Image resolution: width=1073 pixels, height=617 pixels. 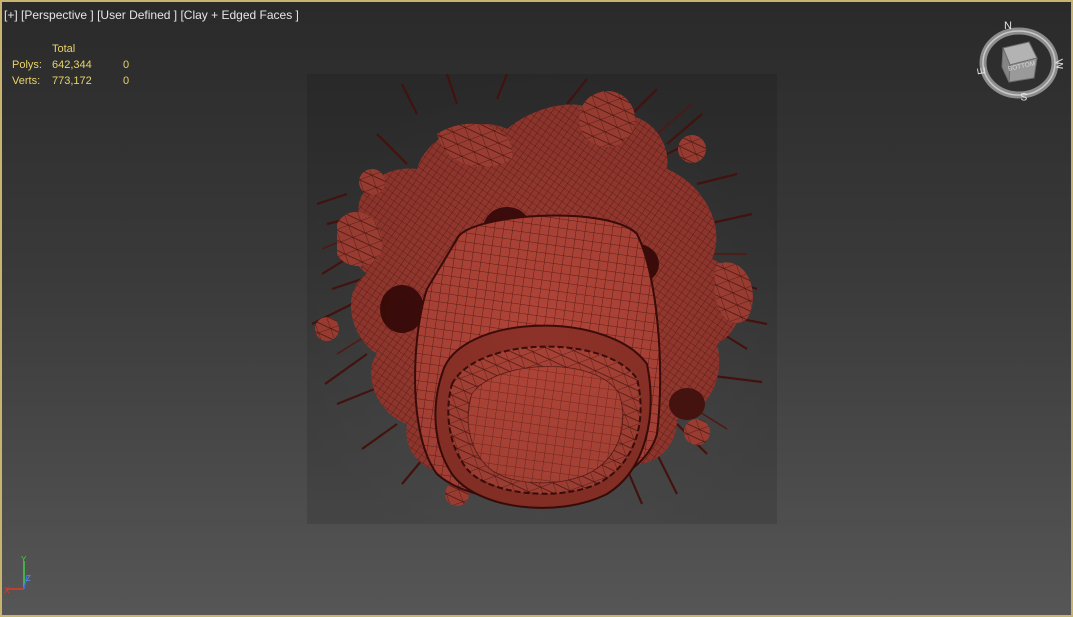 I want to click on viewport-shading-menu: [Clay + Edged Faces ], so click(x=239, y=15).